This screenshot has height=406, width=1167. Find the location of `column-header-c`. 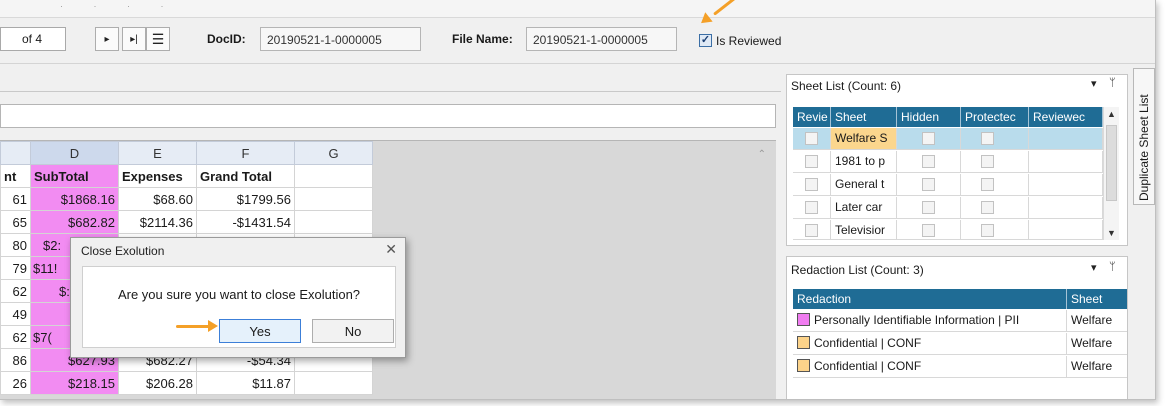

column-header-c is located at coordinates (15, 153).